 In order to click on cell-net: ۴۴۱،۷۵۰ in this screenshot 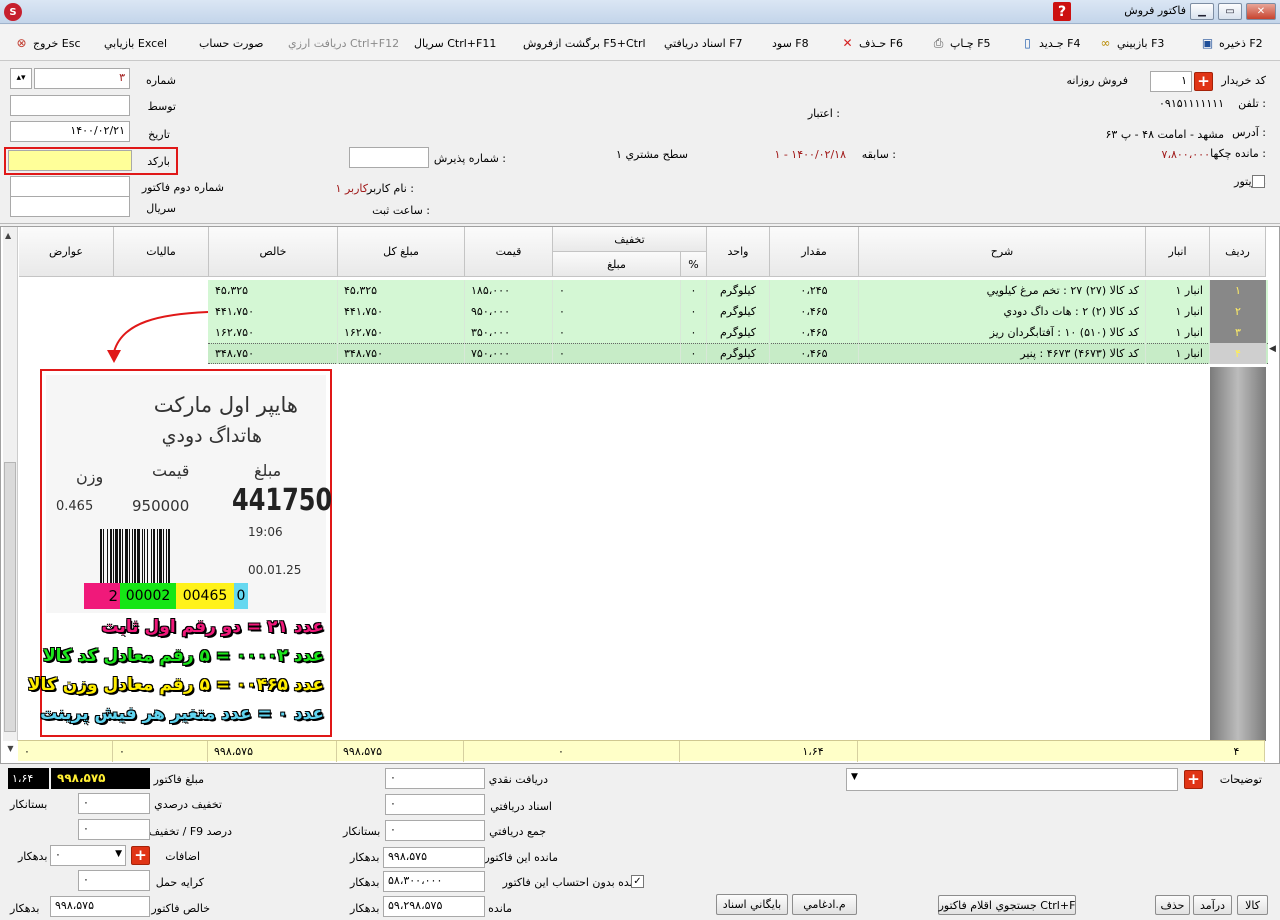, I will do `click(273, 311)`.